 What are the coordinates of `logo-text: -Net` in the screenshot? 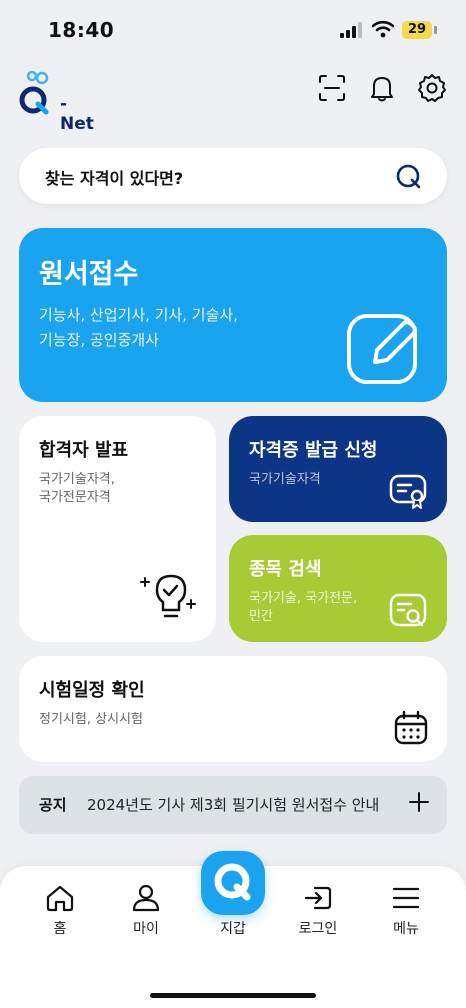 It's located at (77, 114).